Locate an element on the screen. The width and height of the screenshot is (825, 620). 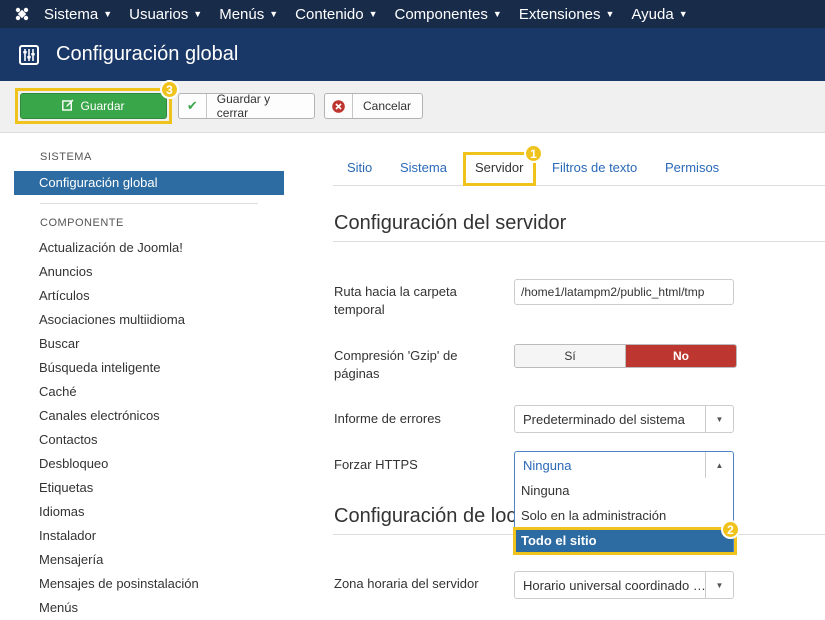
annotation-badge-3: 3 is located at coordinates (169, 89).